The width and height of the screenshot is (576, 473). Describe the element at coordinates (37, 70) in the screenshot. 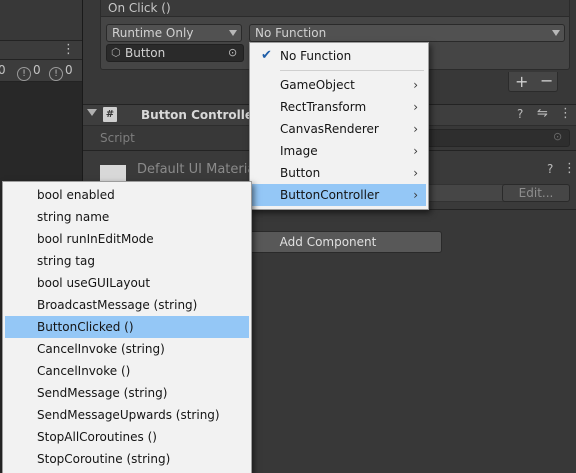

I see `warning-count: 0` at that location.